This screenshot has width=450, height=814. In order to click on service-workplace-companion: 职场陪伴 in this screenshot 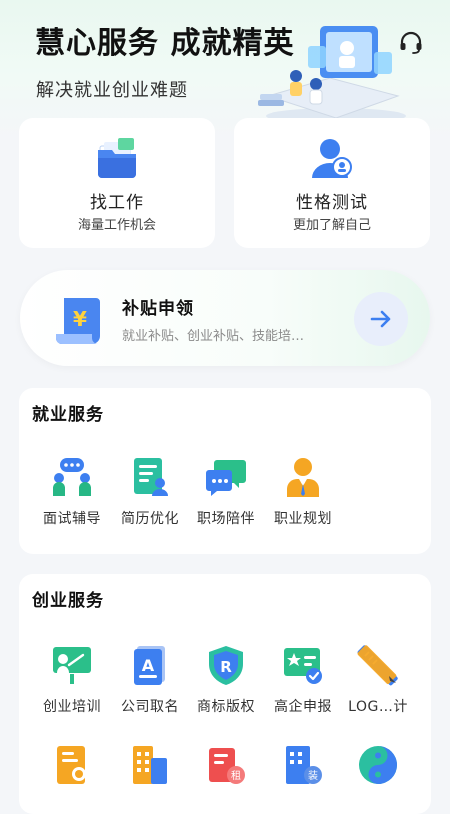, I will do `click(226, 492)`.